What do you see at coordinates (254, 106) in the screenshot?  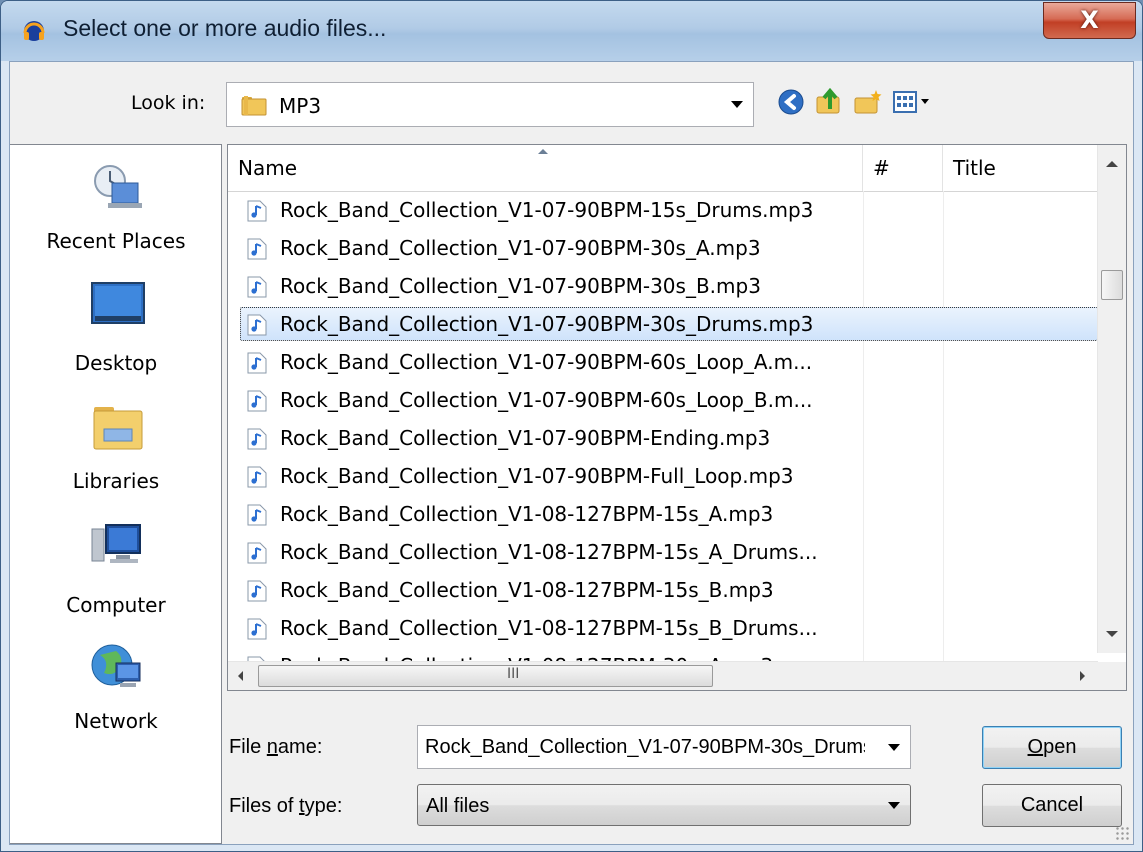 I see `folder-icon` at bounding box center [254, 106].